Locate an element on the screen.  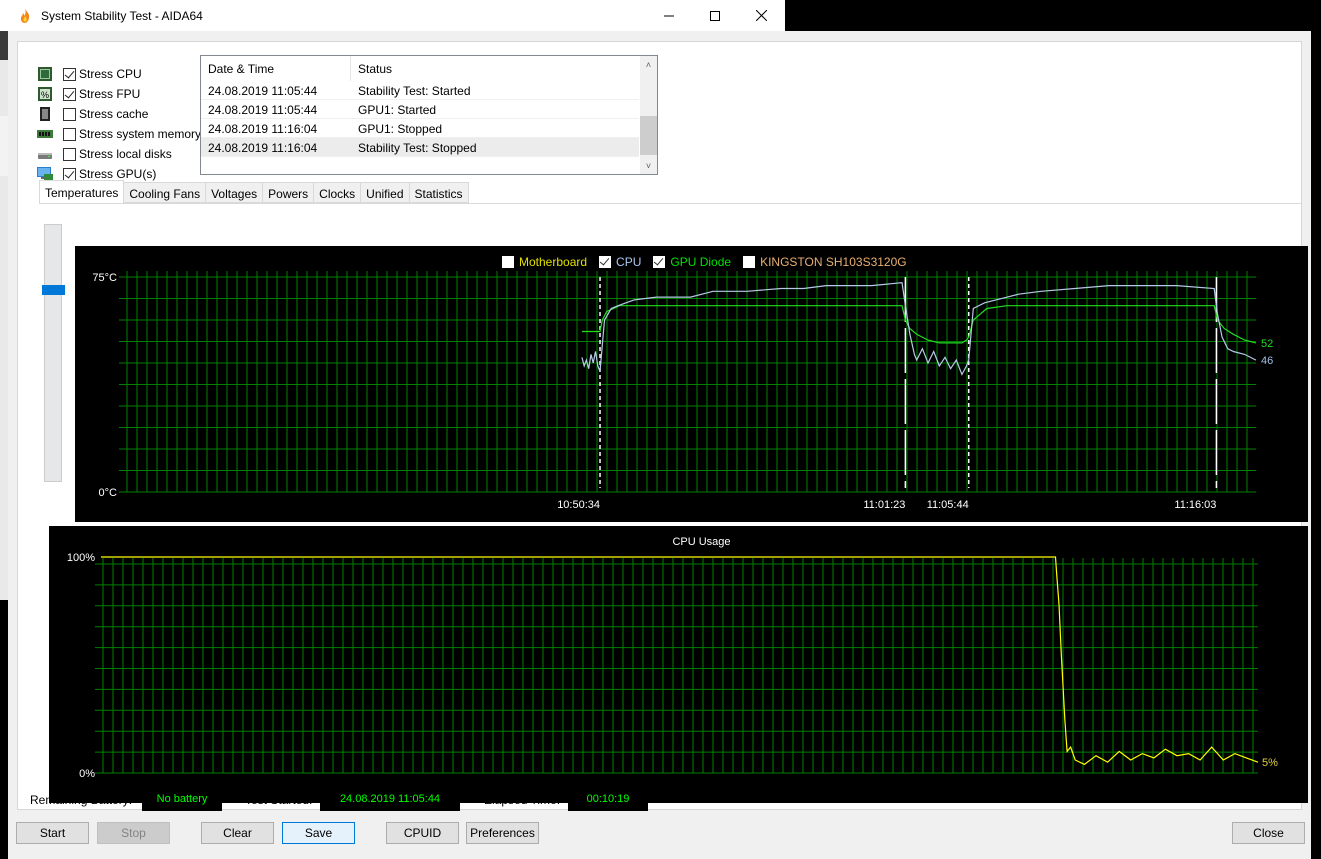
chart-title: CPU Usage is located at coordinates (701, 542).